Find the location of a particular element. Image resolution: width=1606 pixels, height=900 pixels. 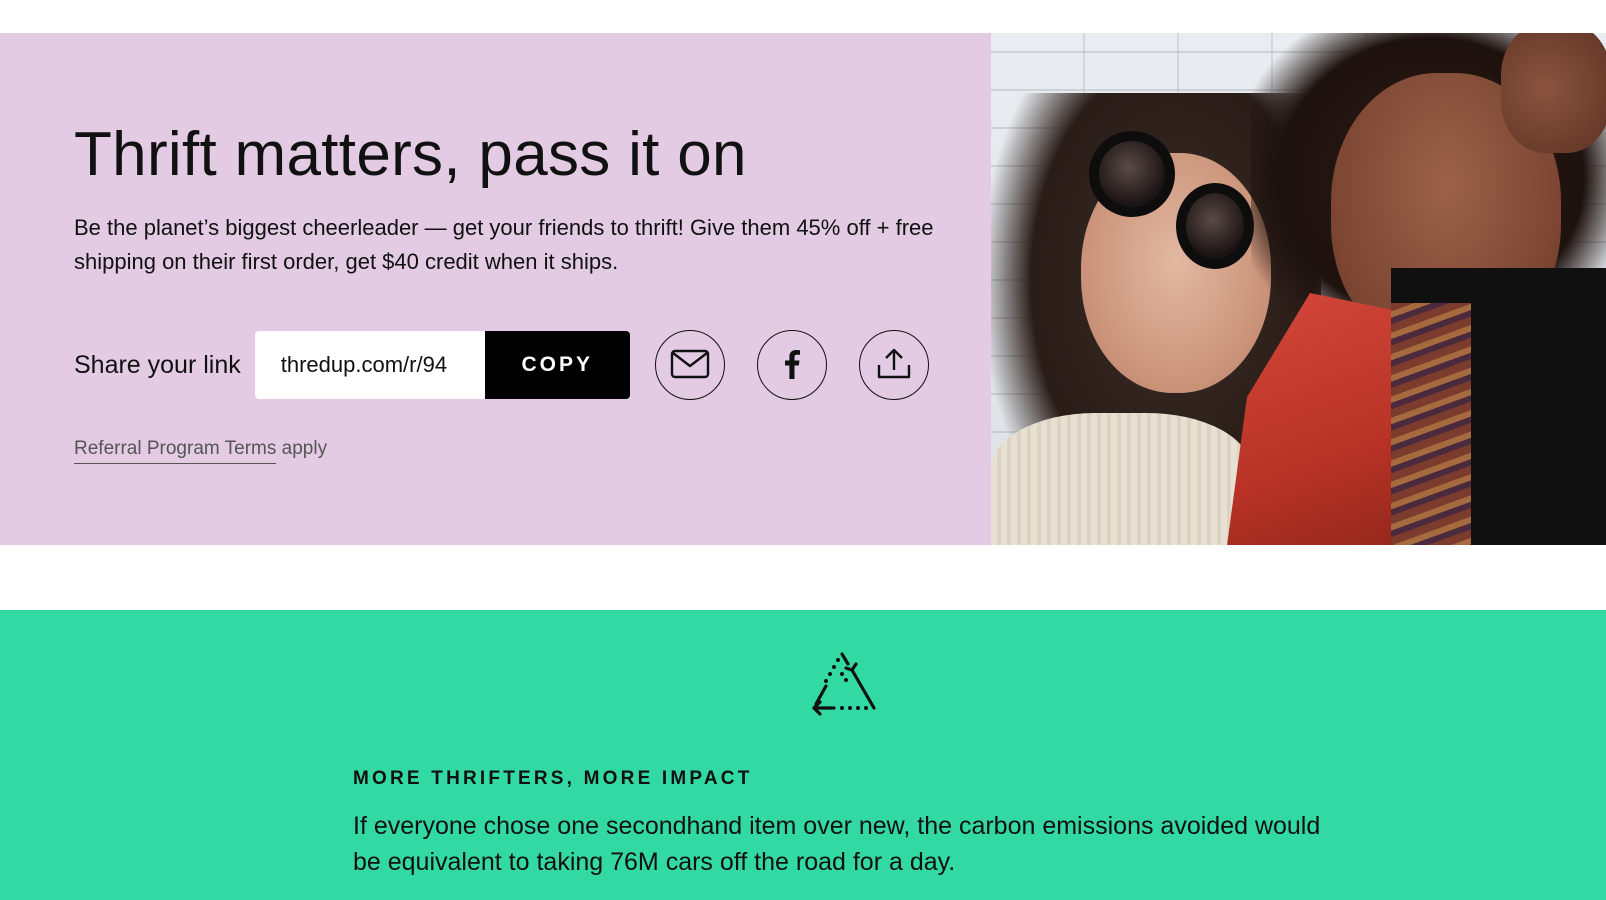

impact-eyebrow: MORE THRIFTERS, MORE IMPACT is located at coordinates (553, 778).